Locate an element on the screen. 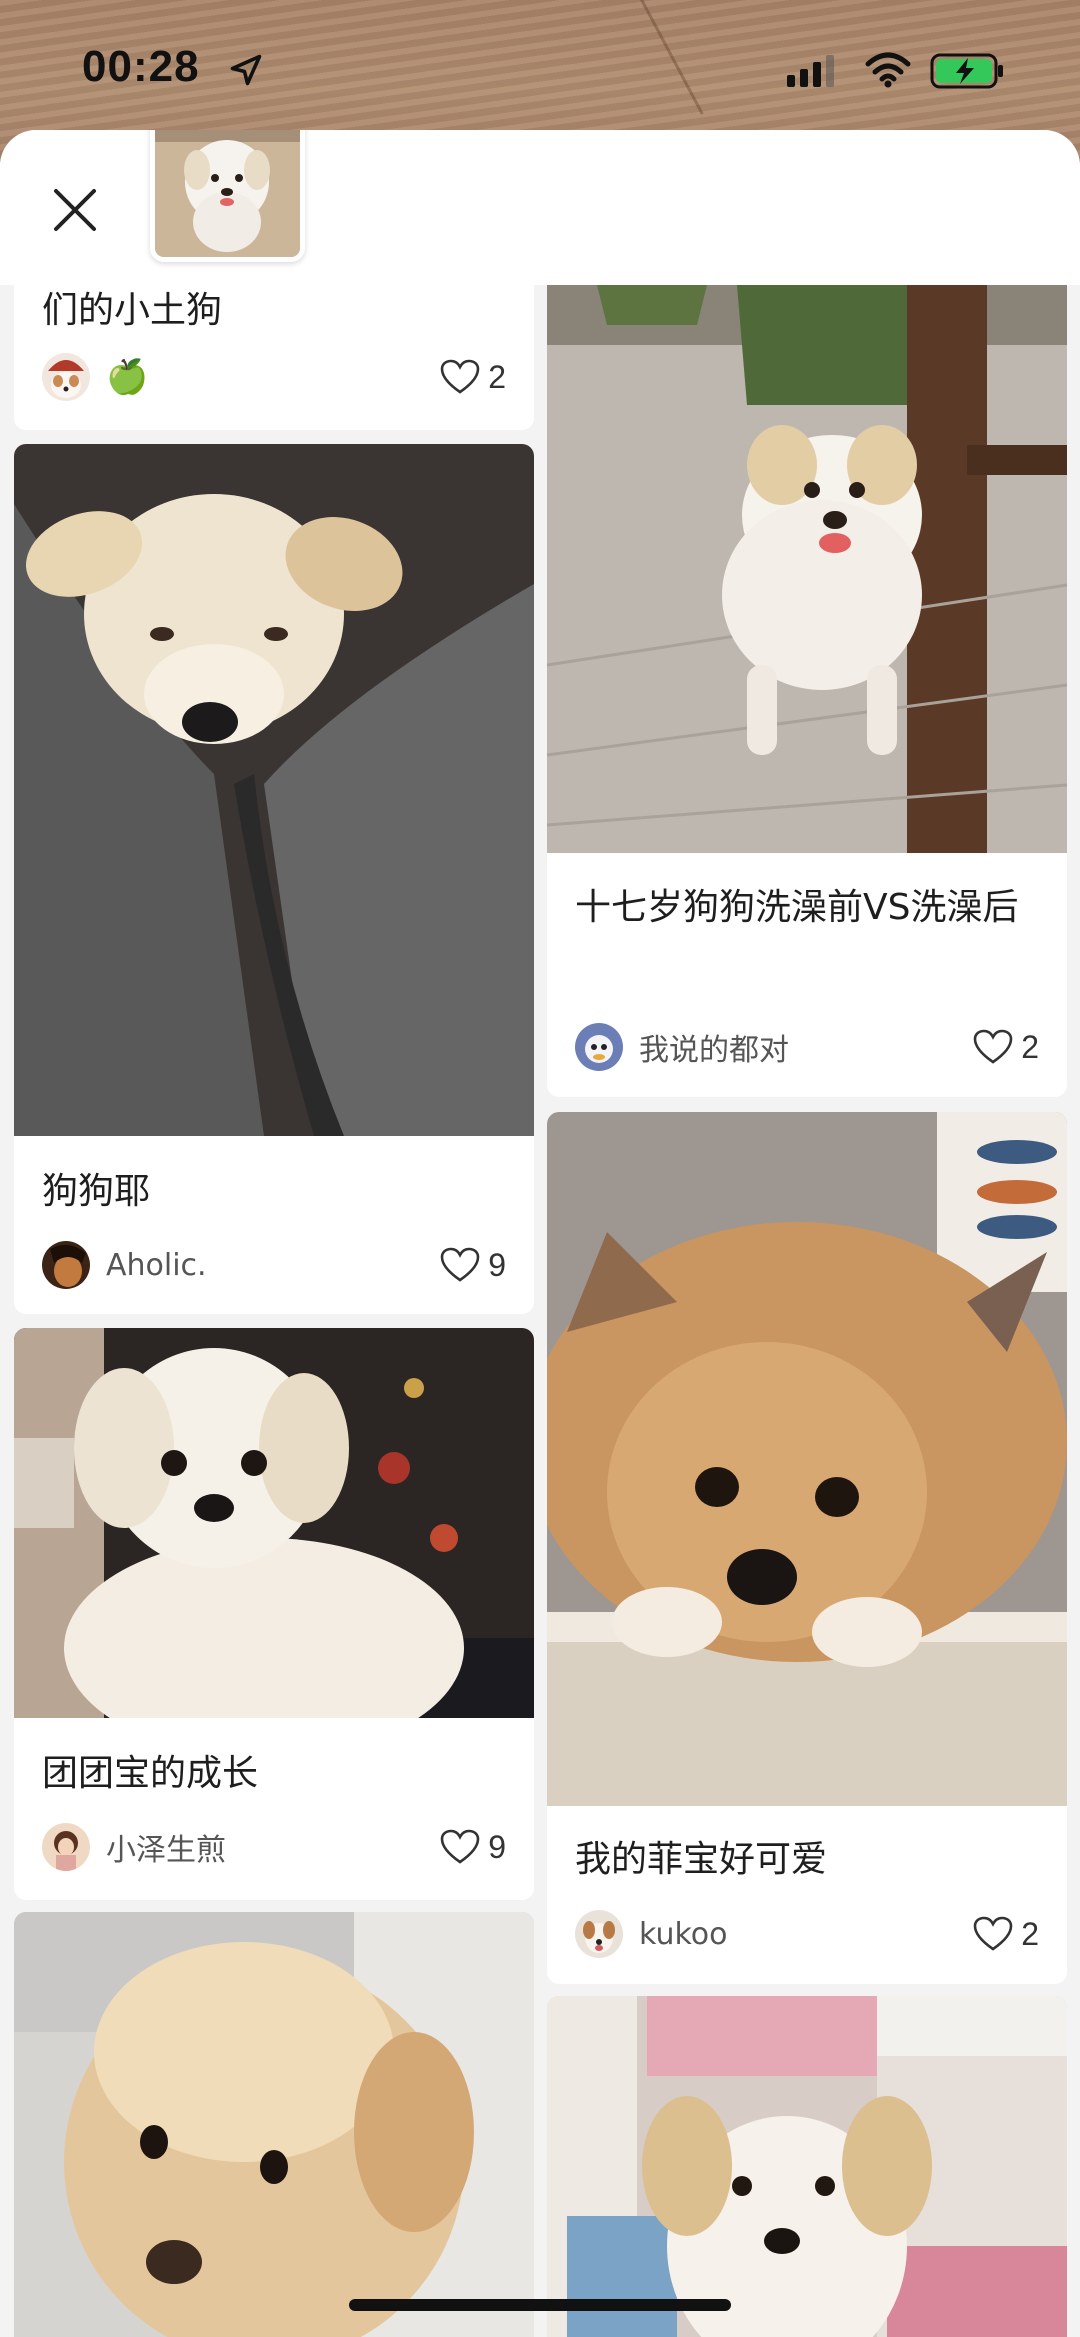 This screenshot has width=1080, height=2337. battery-charging-icon is located at coordinates (966, 71).